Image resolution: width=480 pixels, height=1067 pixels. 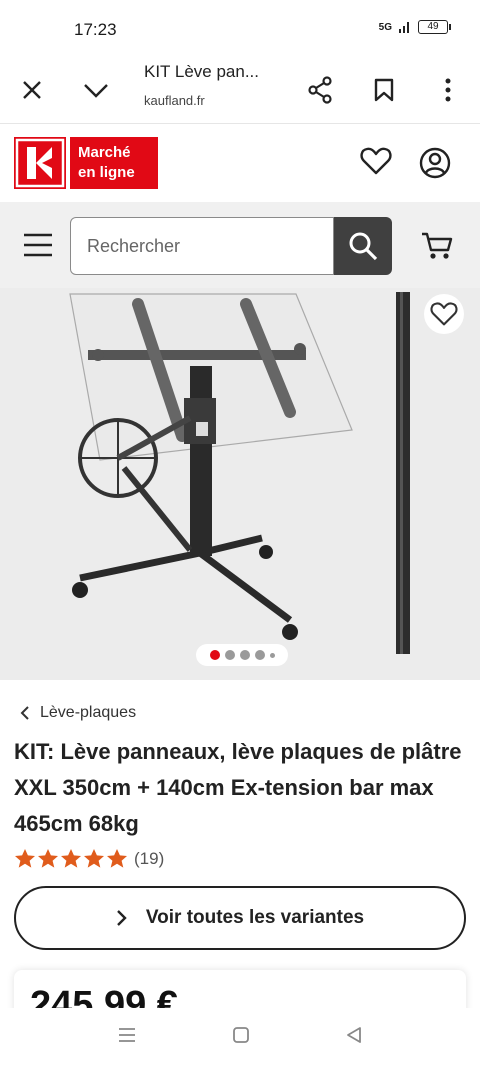 I want to click on share-icon, so click(x=320, y=90).